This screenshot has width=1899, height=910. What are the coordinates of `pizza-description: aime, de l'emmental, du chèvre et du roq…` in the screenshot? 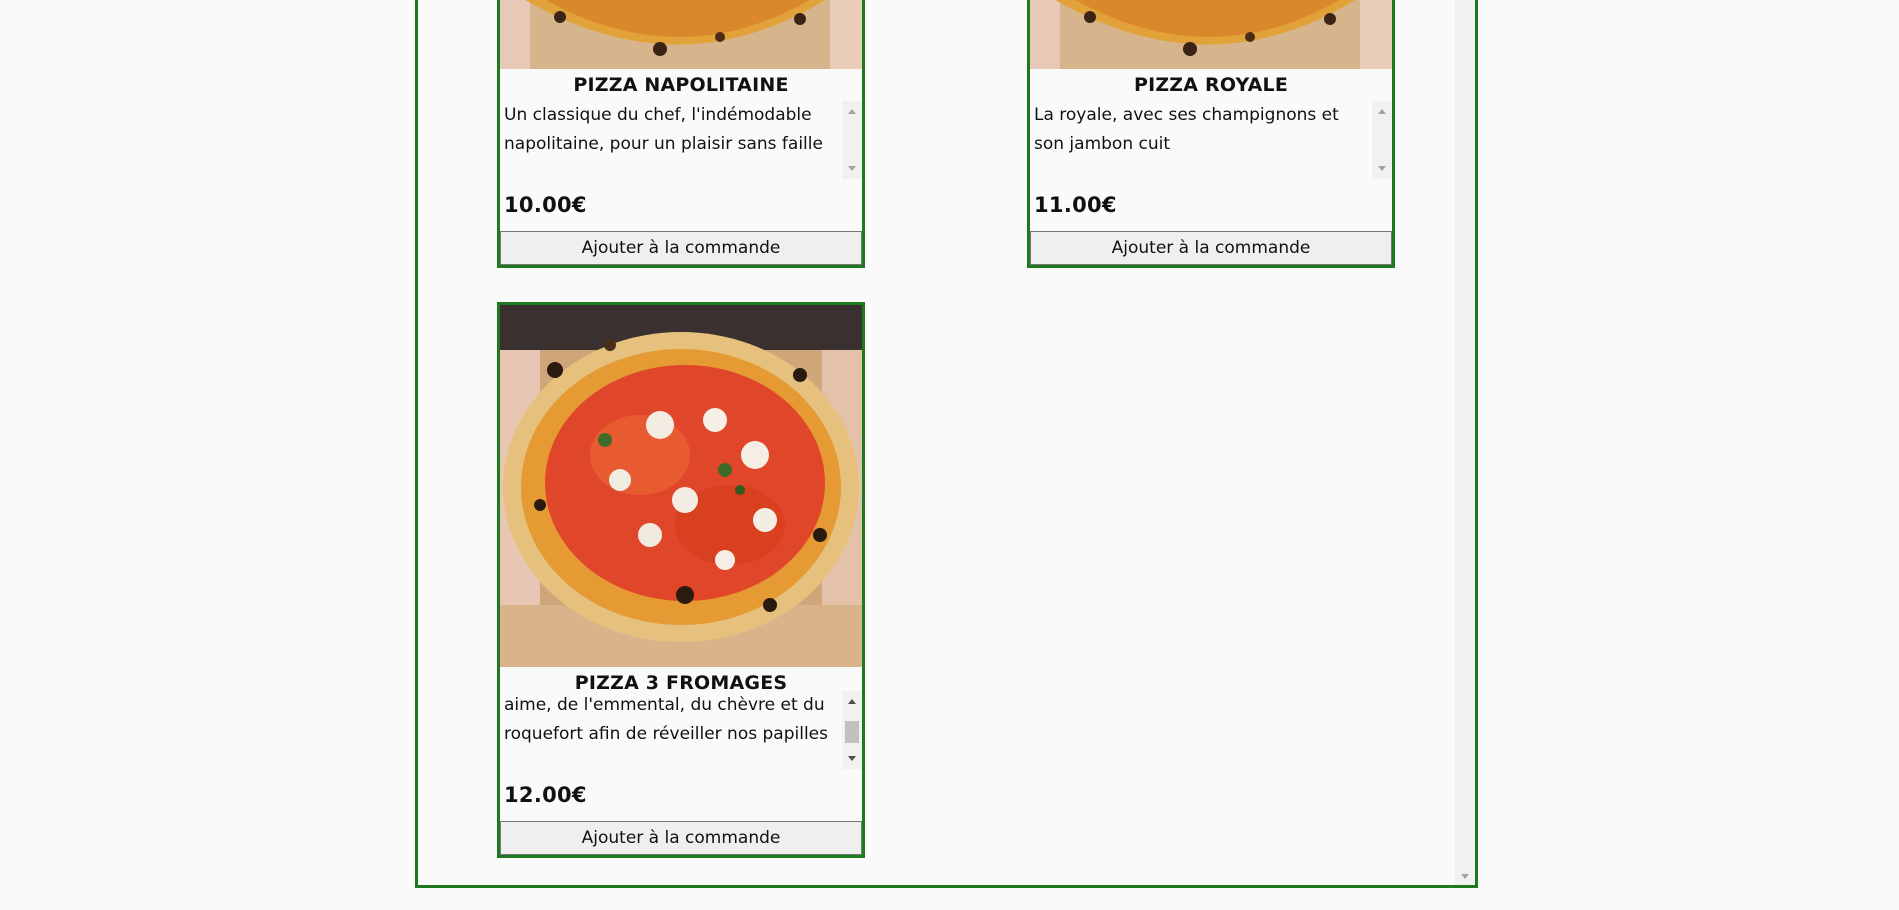 It's located at (666, 719).